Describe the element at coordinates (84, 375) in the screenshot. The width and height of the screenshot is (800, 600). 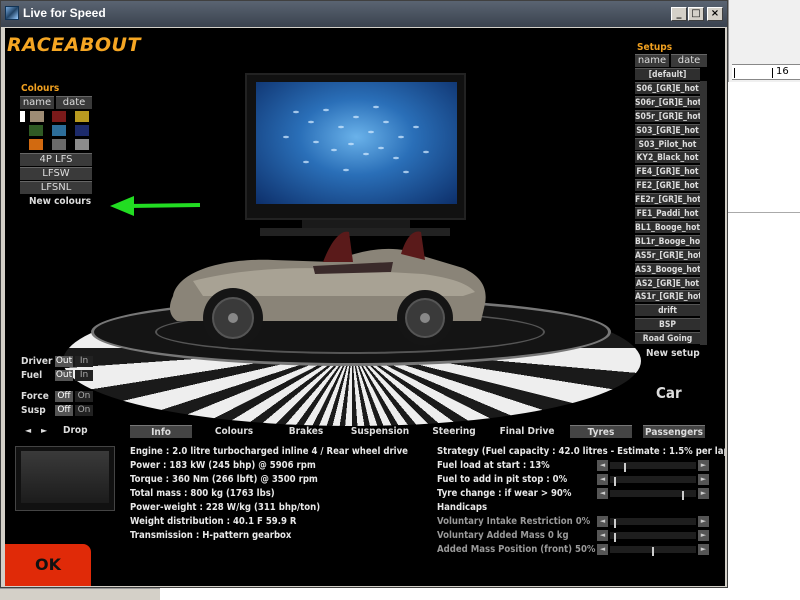
I see `fuel-in-toggle: In` at that location.